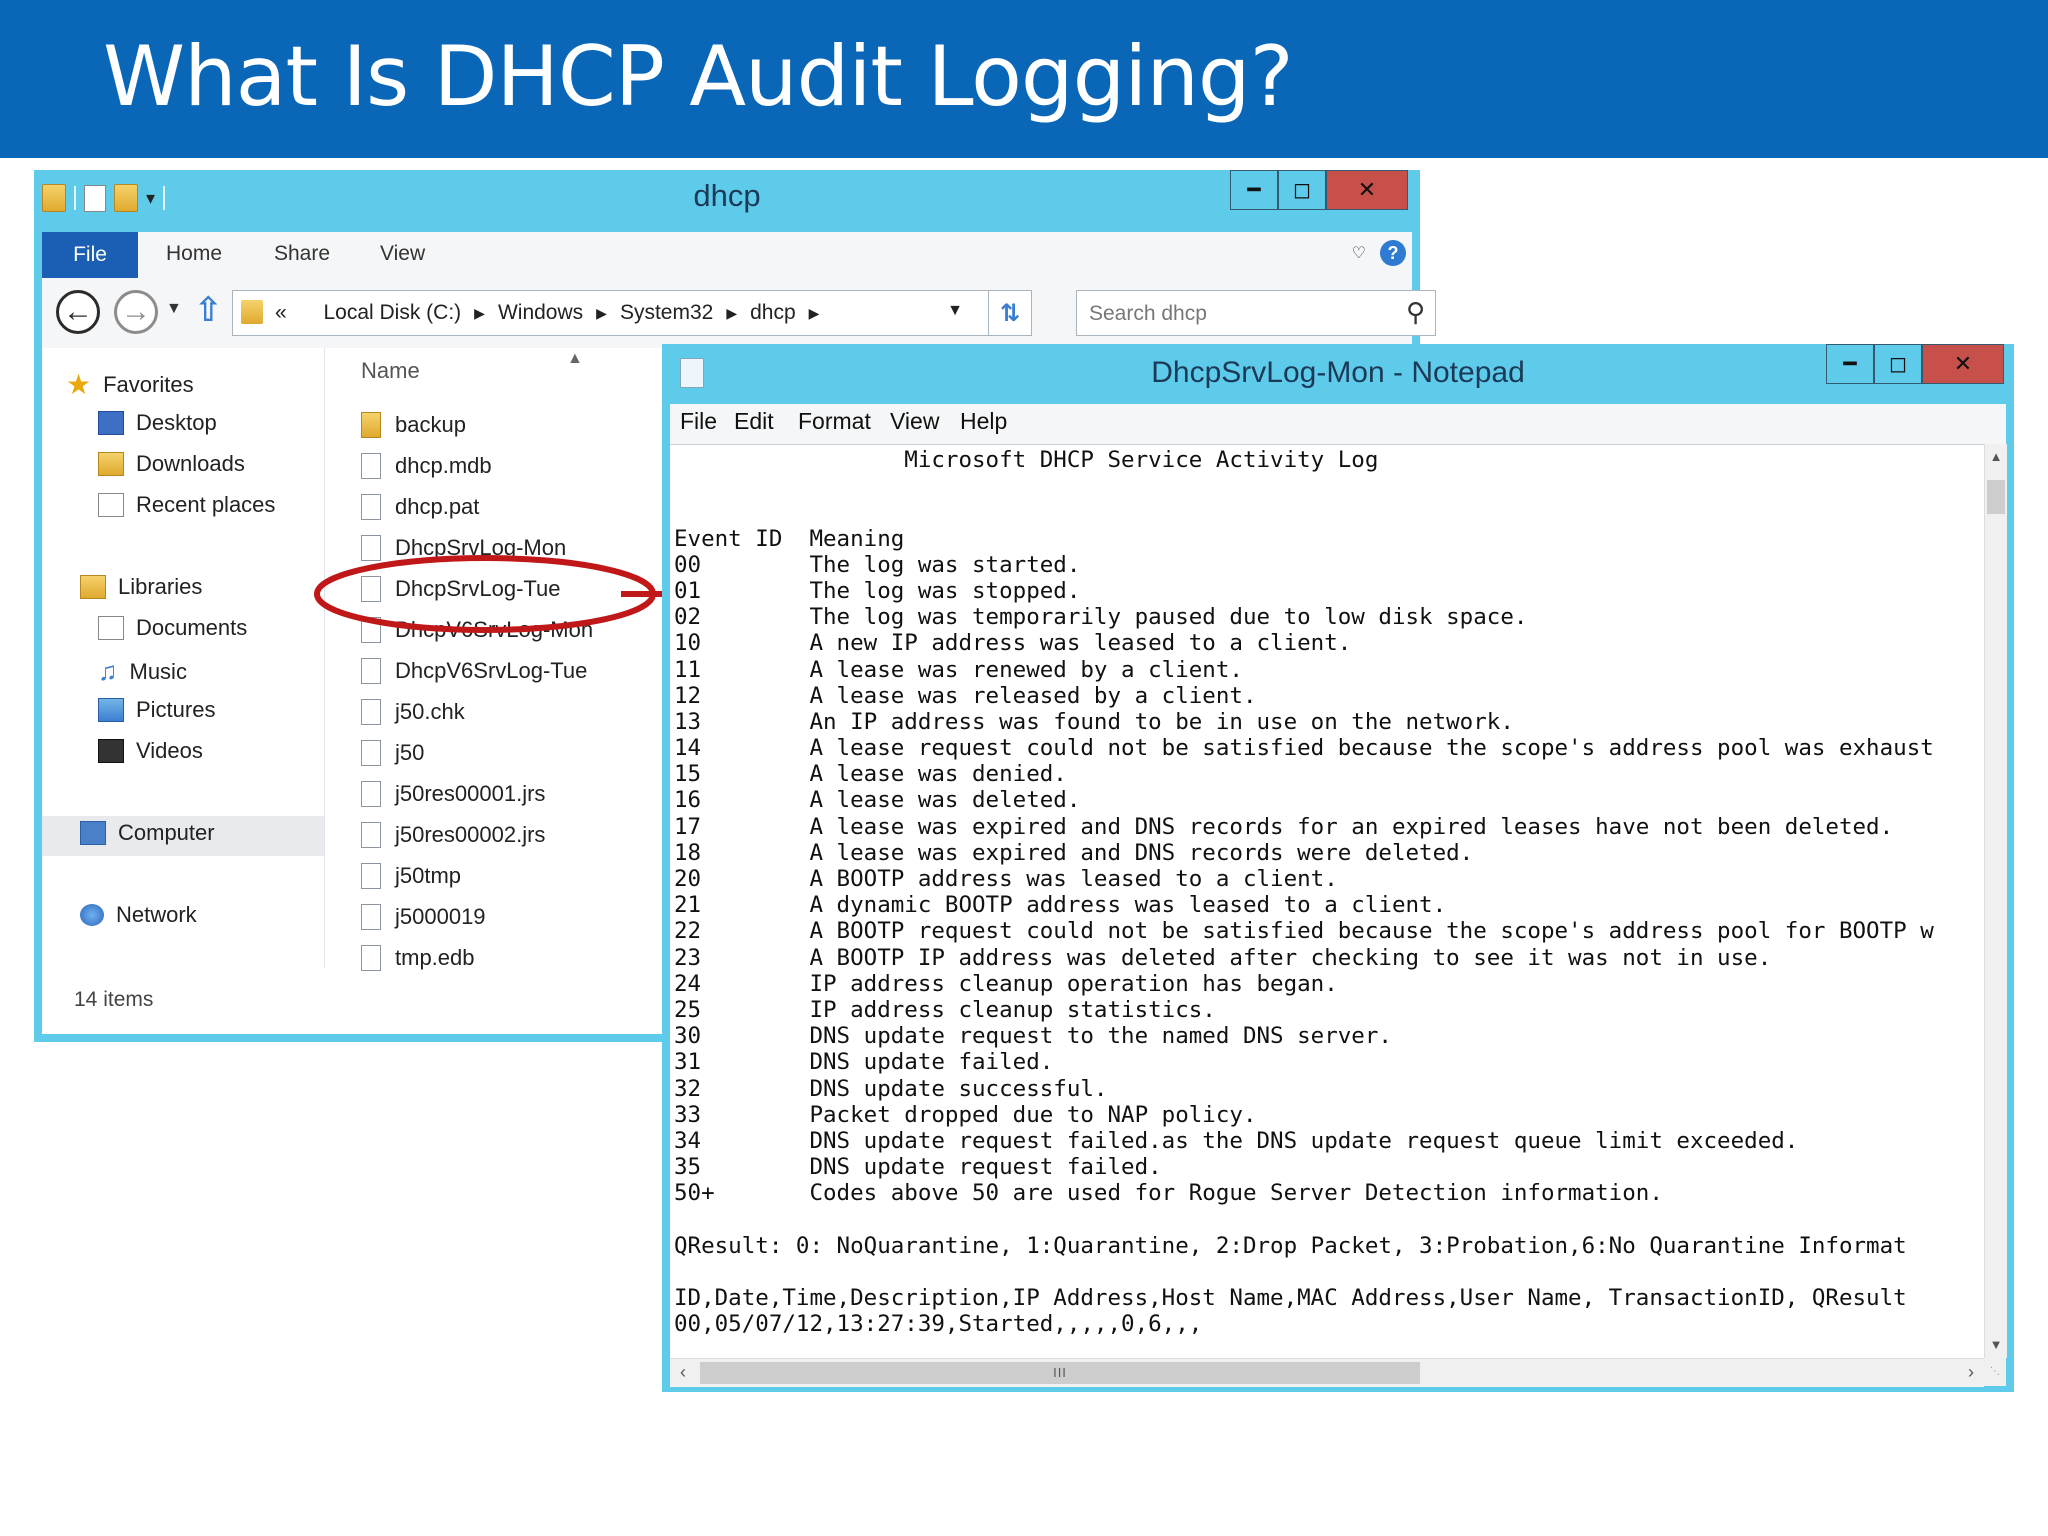 This screenshot has width=2048, height=1536. What do you see at coordinates (169, 750) in the screenshot?
I see `nav-label: Videos` at bounding box center [169, 750].